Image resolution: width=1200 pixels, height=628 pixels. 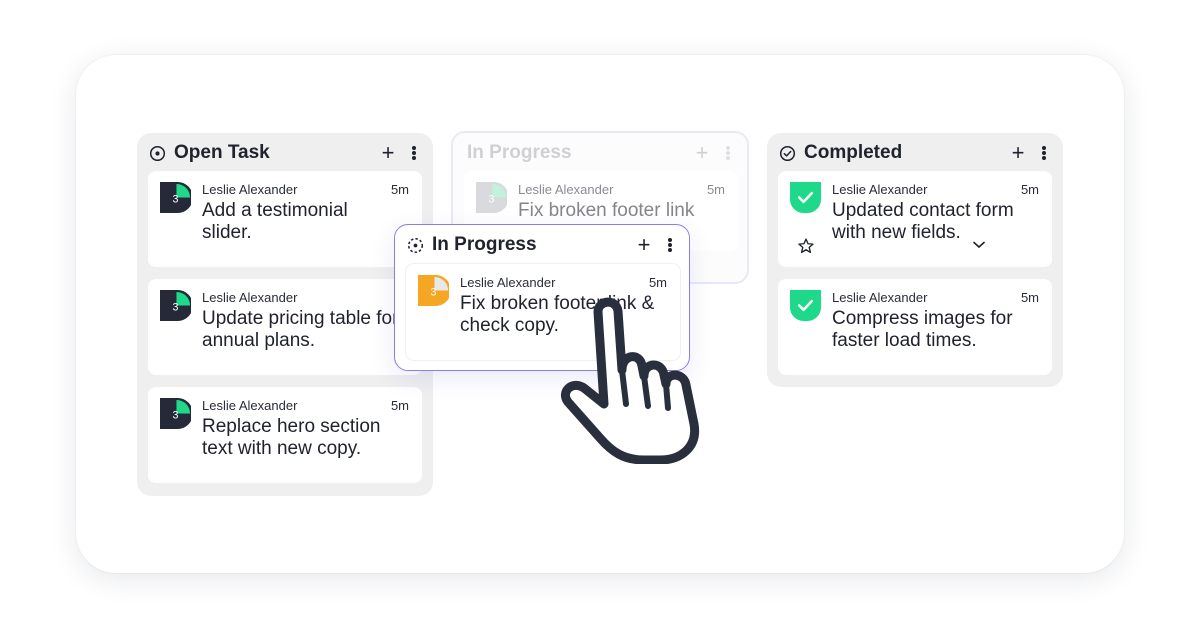 I want to click on card-title: Replace hero section text with new copy., so click(x=291, y=437).